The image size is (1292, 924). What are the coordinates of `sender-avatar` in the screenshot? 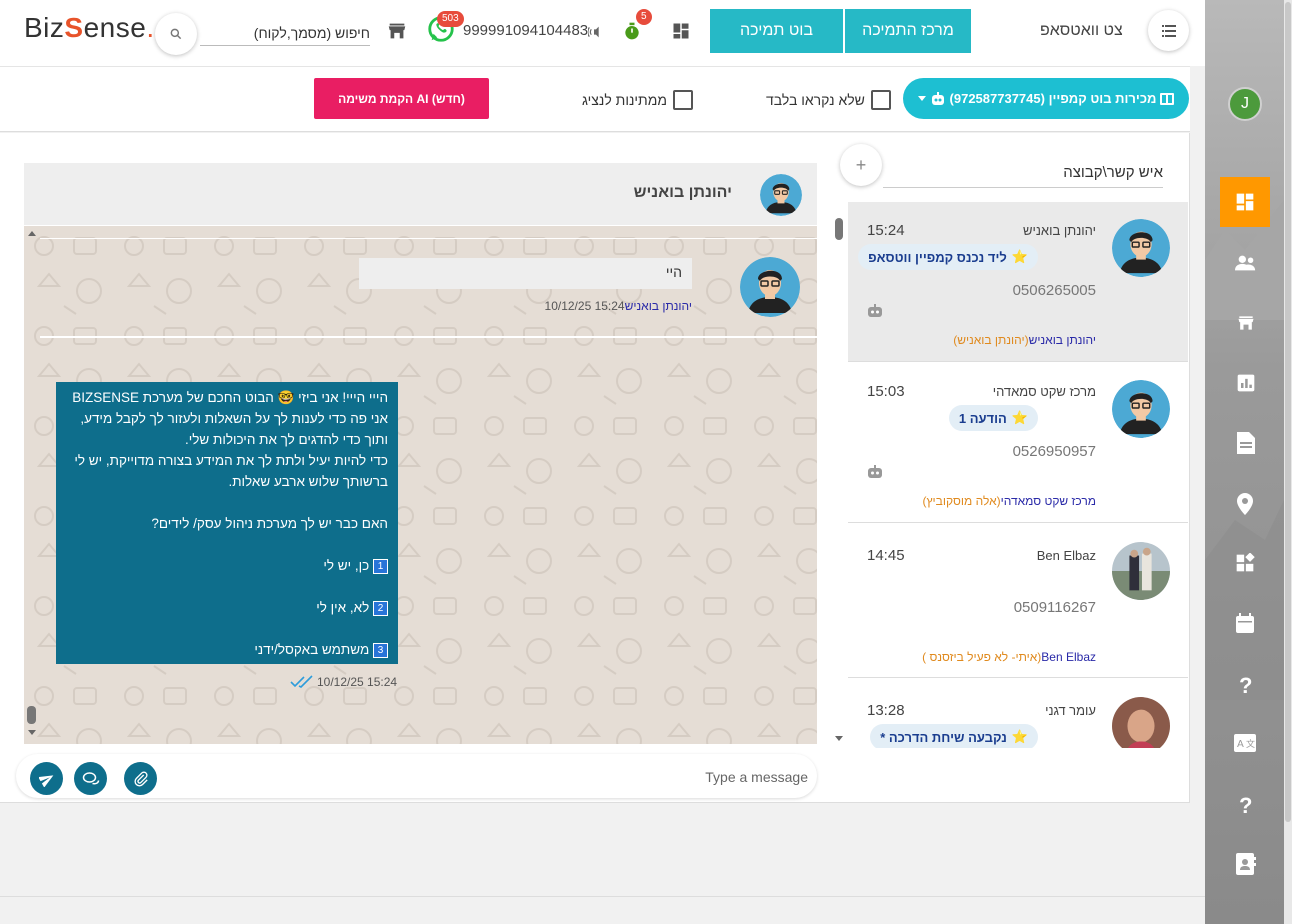 It's located at (770, 287).